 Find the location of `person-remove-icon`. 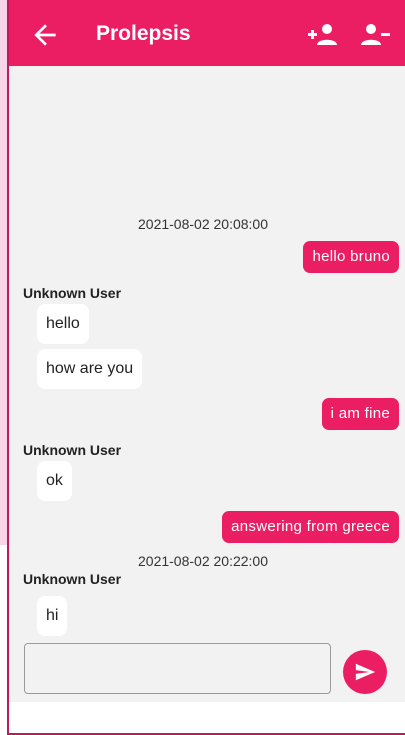

person-remove-icon is located at coordinates (375, 34).